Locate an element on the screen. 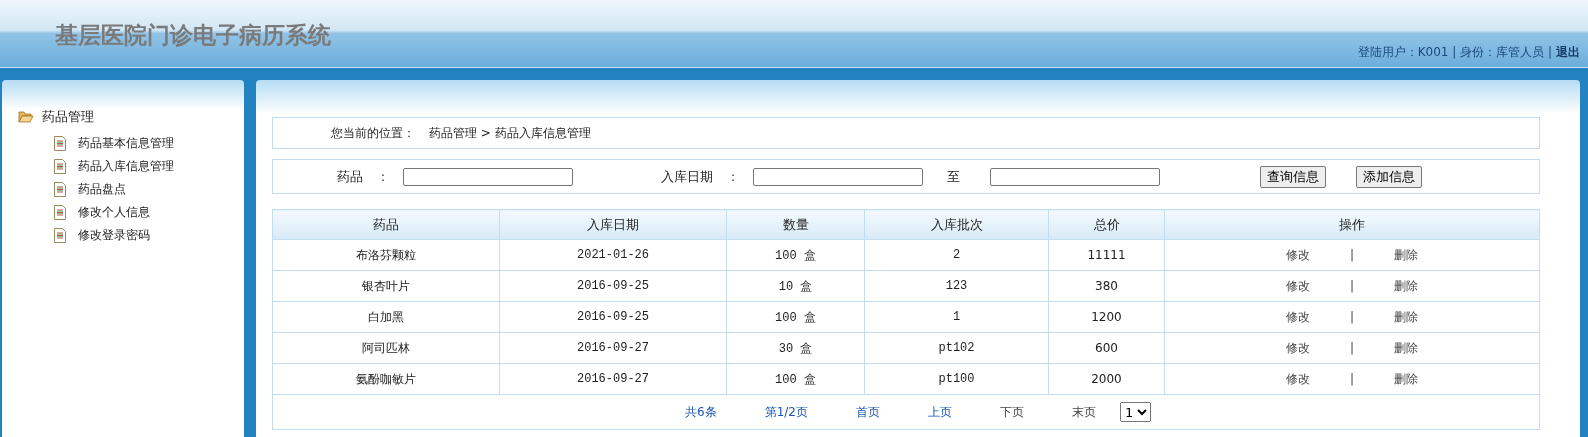 The image size is (1588, 437). menu-item: 药品入库信息管理 is located at coordinates (126, 166).